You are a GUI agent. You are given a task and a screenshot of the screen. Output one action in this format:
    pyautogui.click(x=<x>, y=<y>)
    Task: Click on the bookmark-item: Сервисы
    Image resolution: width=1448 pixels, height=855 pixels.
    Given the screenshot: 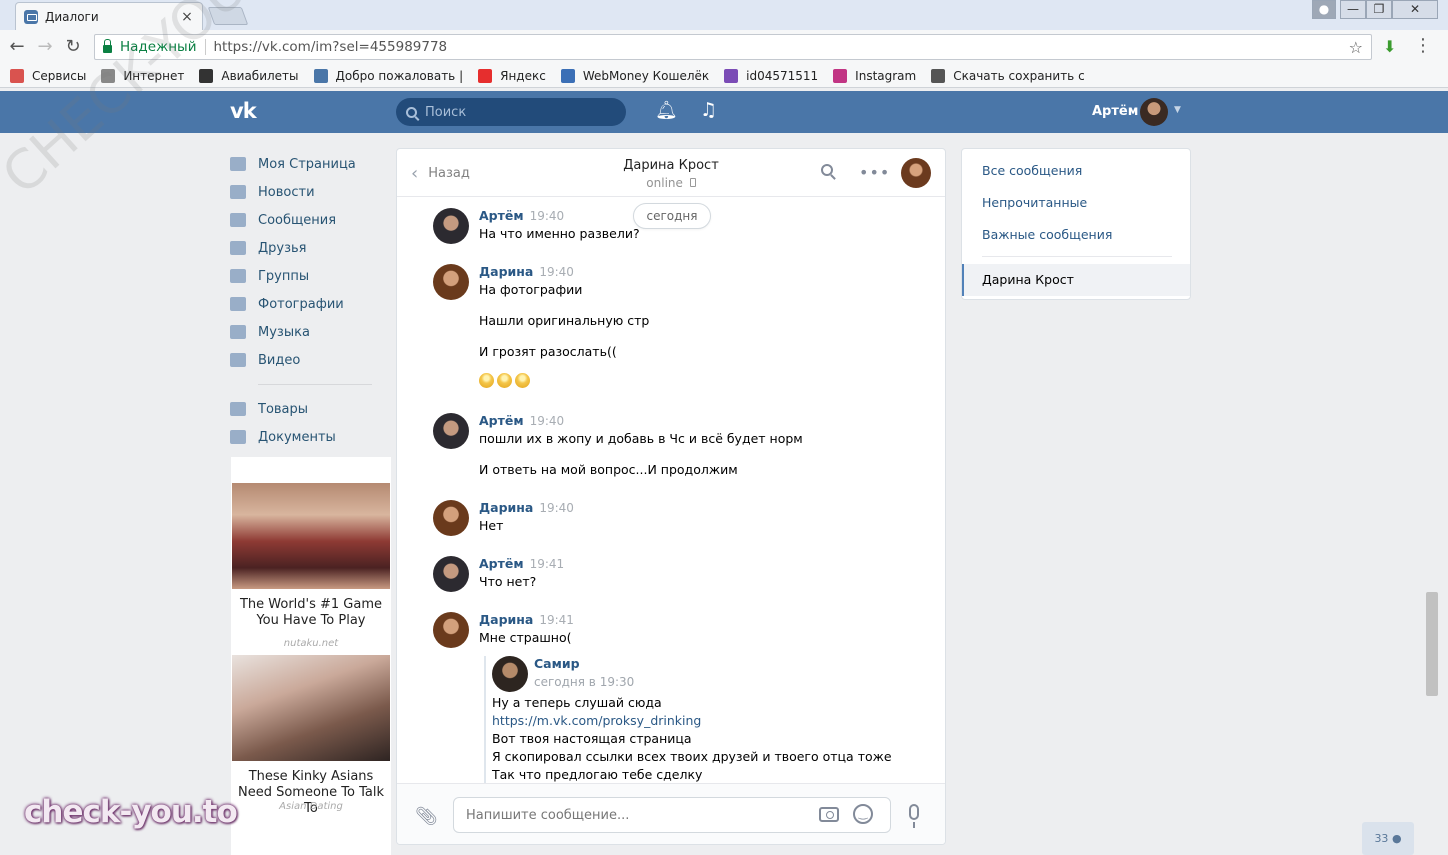 What is the action you would take?
    pyautogui.click(x=48, y=75)
    